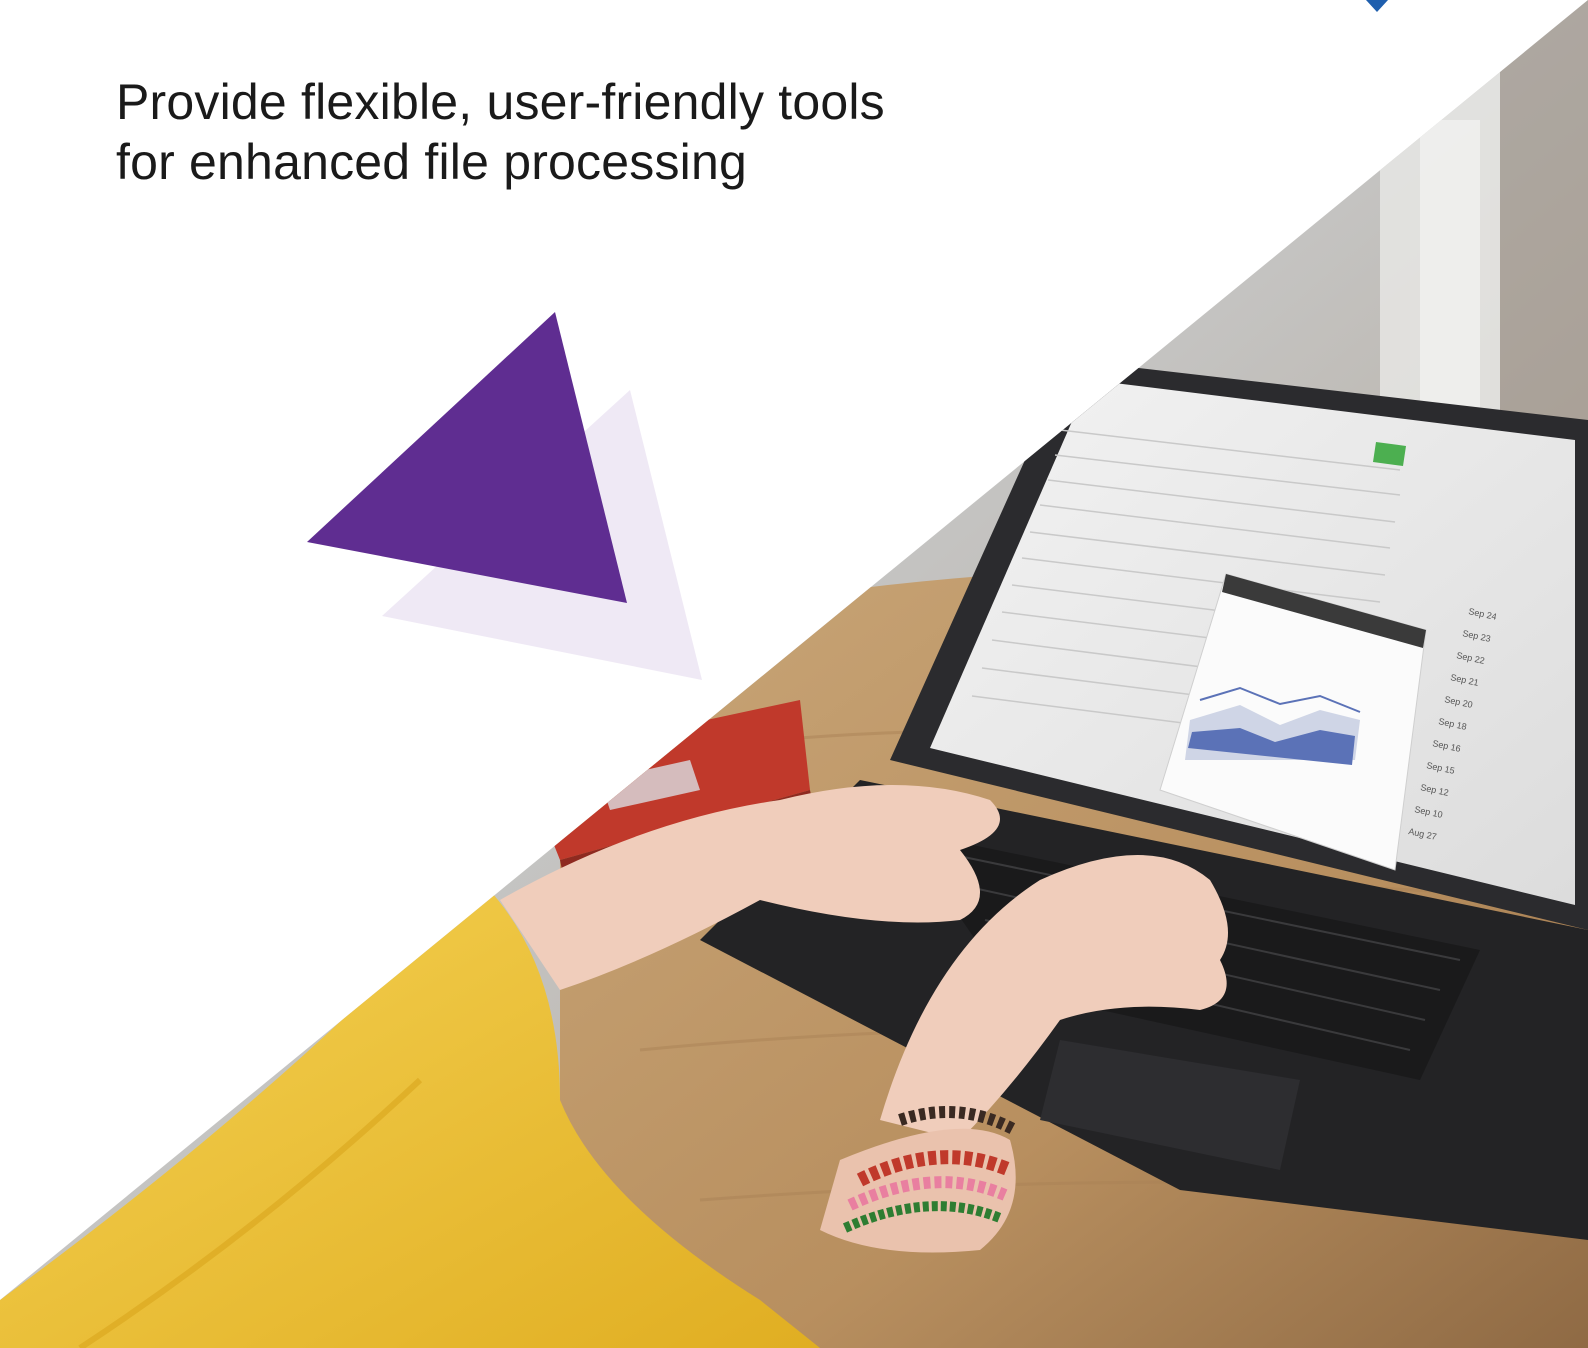 This screenshot has width=1588, height=1348. I want to click on headline-line-1: Provide flexible, user-friendly tools, so click(500, 101).